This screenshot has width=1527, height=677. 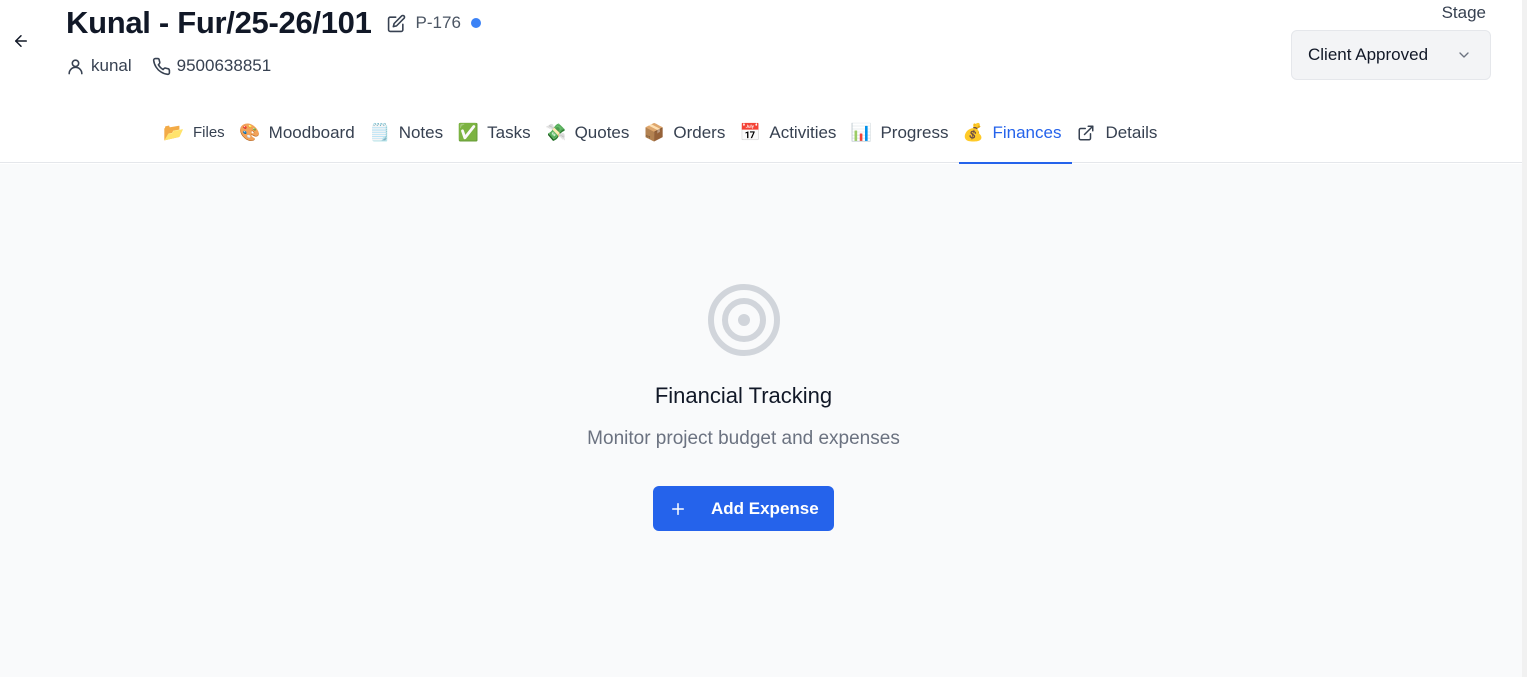 What do you see at coordinates (421, 132) in the screenshot?
I see `tab-notes-label: Notes` at bounding box center [421, 132].